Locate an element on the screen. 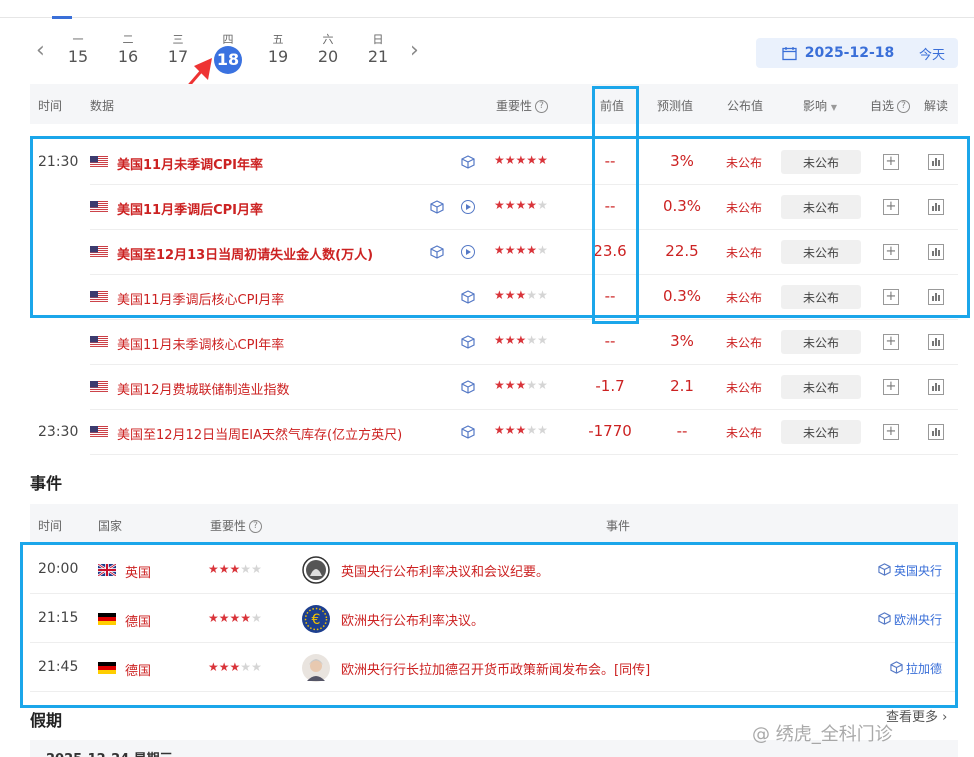  caret-down-icon: ▼ is located at coordinates (833, 107).